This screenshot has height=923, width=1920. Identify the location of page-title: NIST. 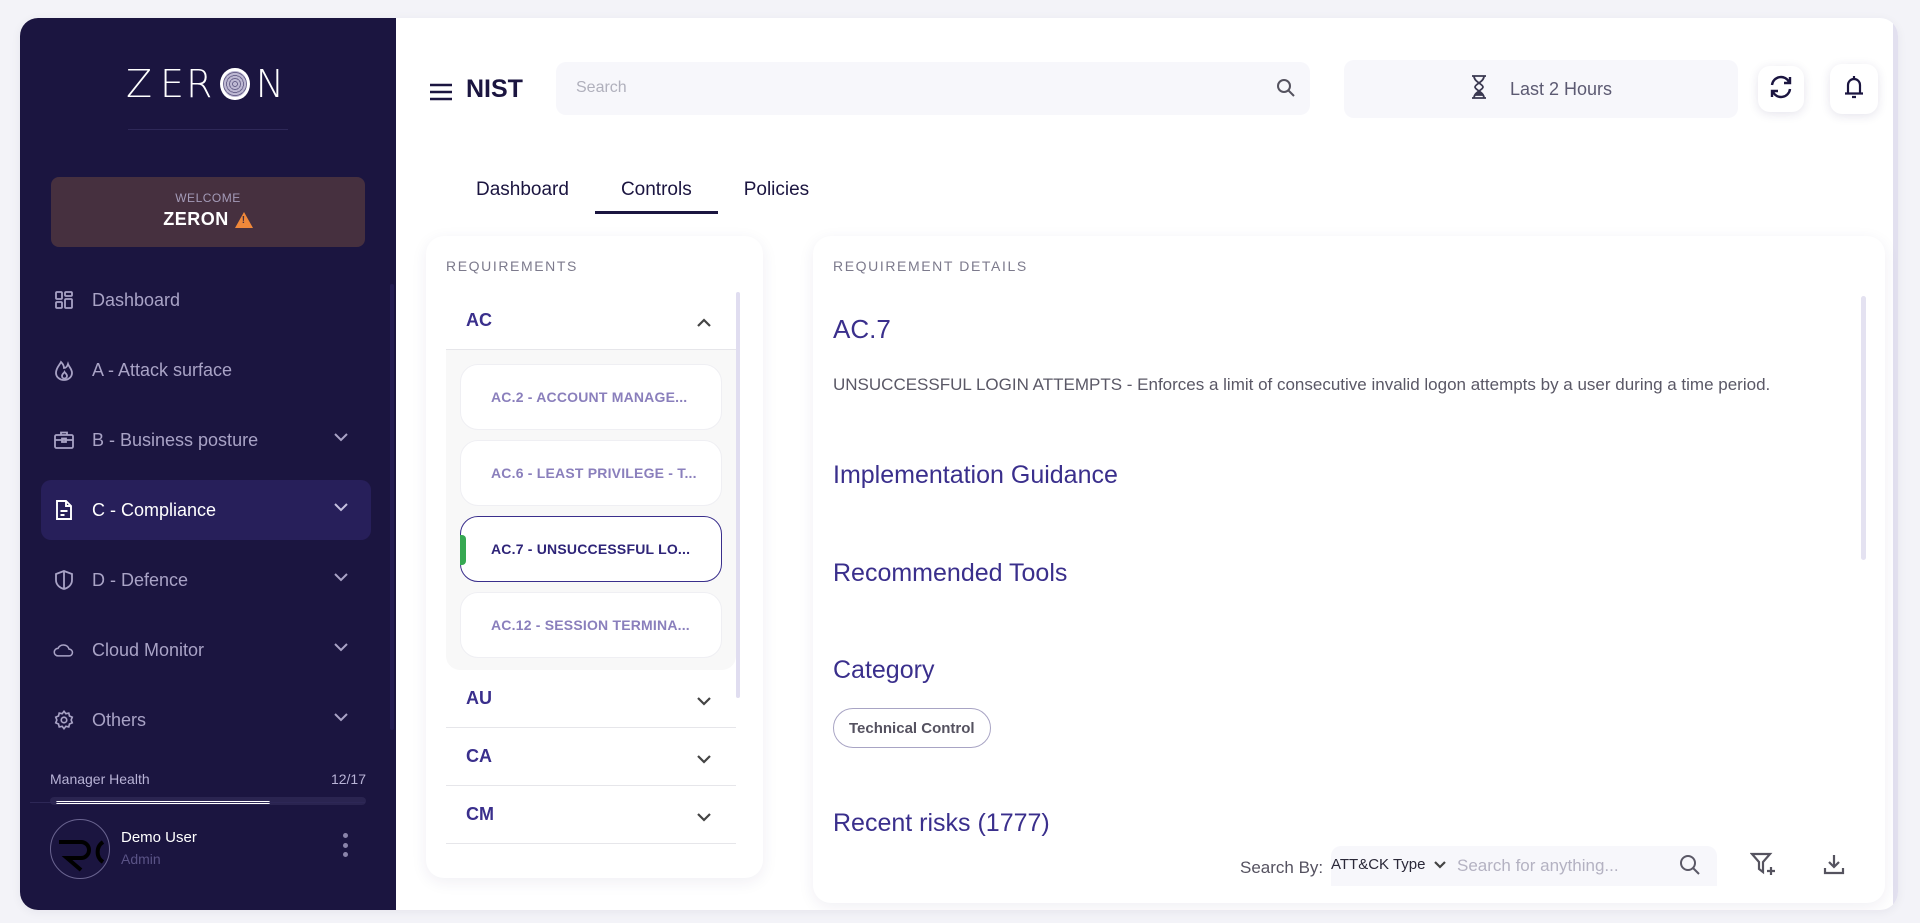
(494, 89).